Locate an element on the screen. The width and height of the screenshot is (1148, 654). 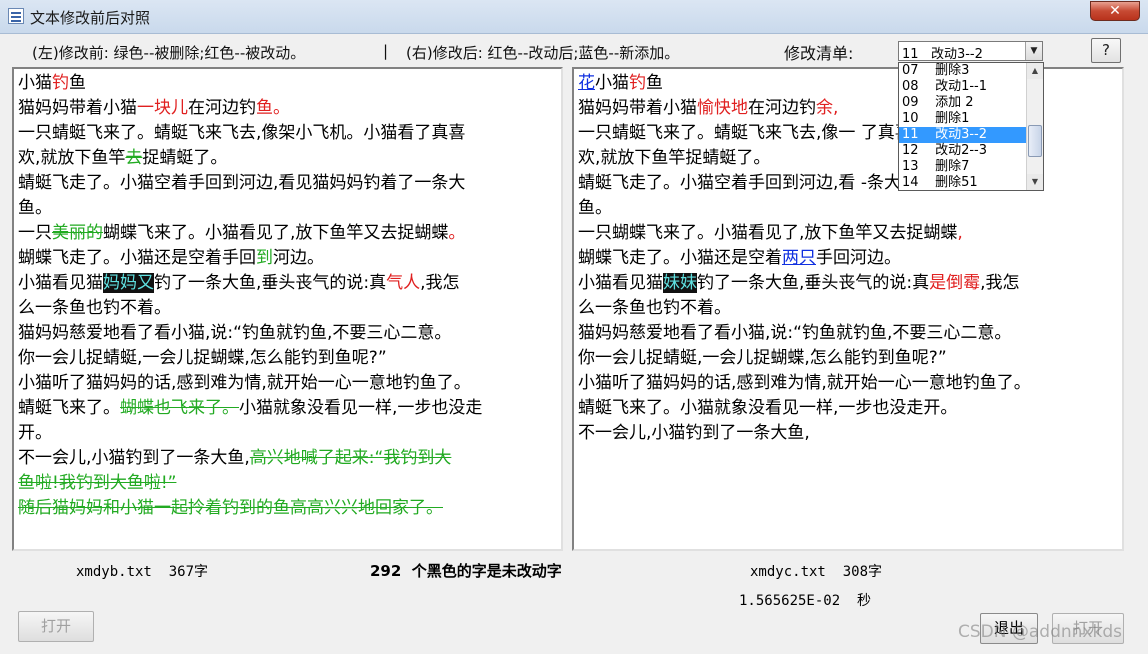
text-segment: 蝴蝶飞走了。小猫还是空着手回 is located at coordinates (137, 258).